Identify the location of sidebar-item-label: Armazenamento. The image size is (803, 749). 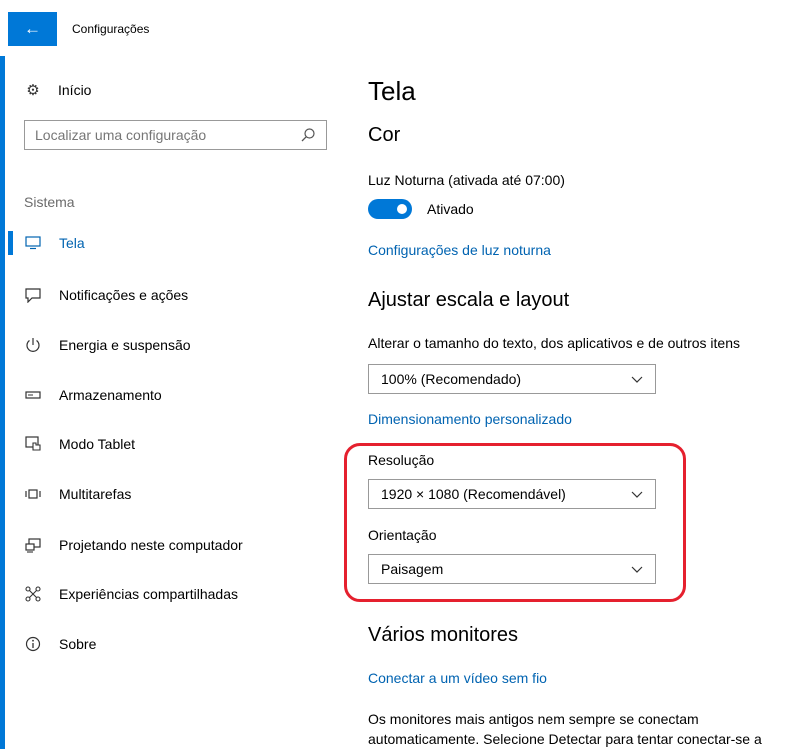
(110, 395).